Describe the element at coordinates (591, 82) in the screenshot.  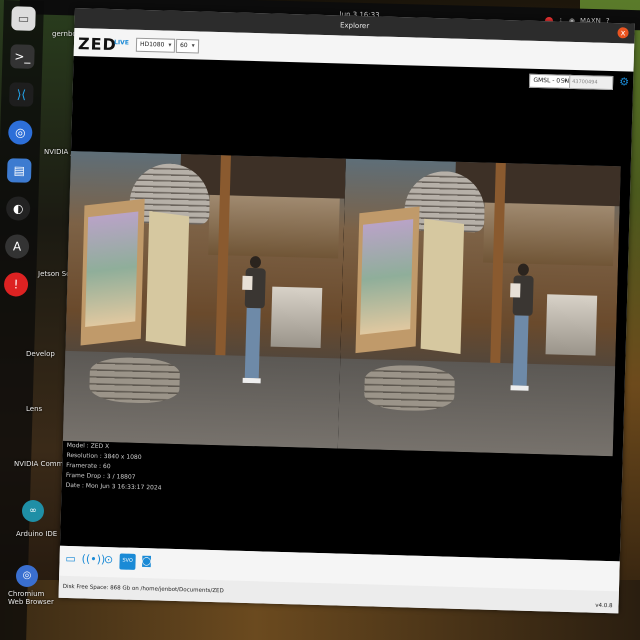
I see `serial-number-field: 43700494` at that location.